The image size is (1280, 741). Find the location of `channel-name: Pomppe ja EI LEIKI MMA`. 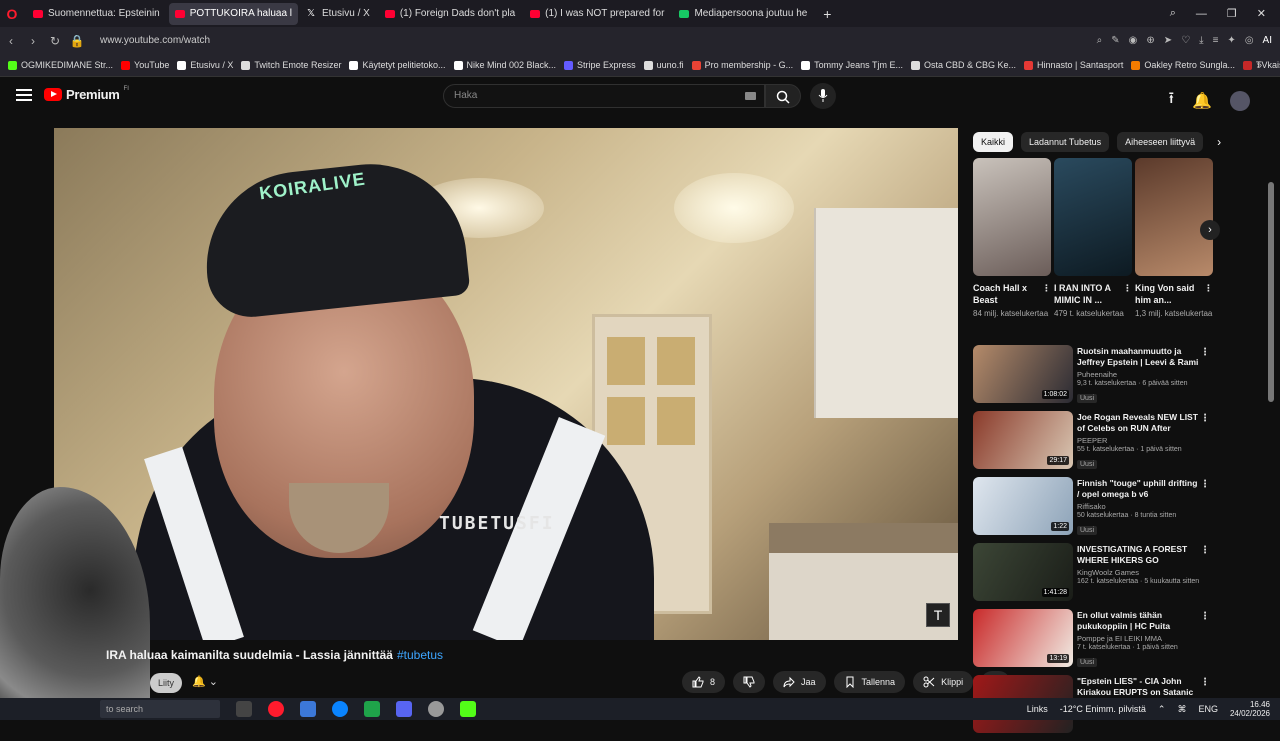

channel-name: Pomppe ja EI LEIKI MMA is located at coordinates (1139, 638).